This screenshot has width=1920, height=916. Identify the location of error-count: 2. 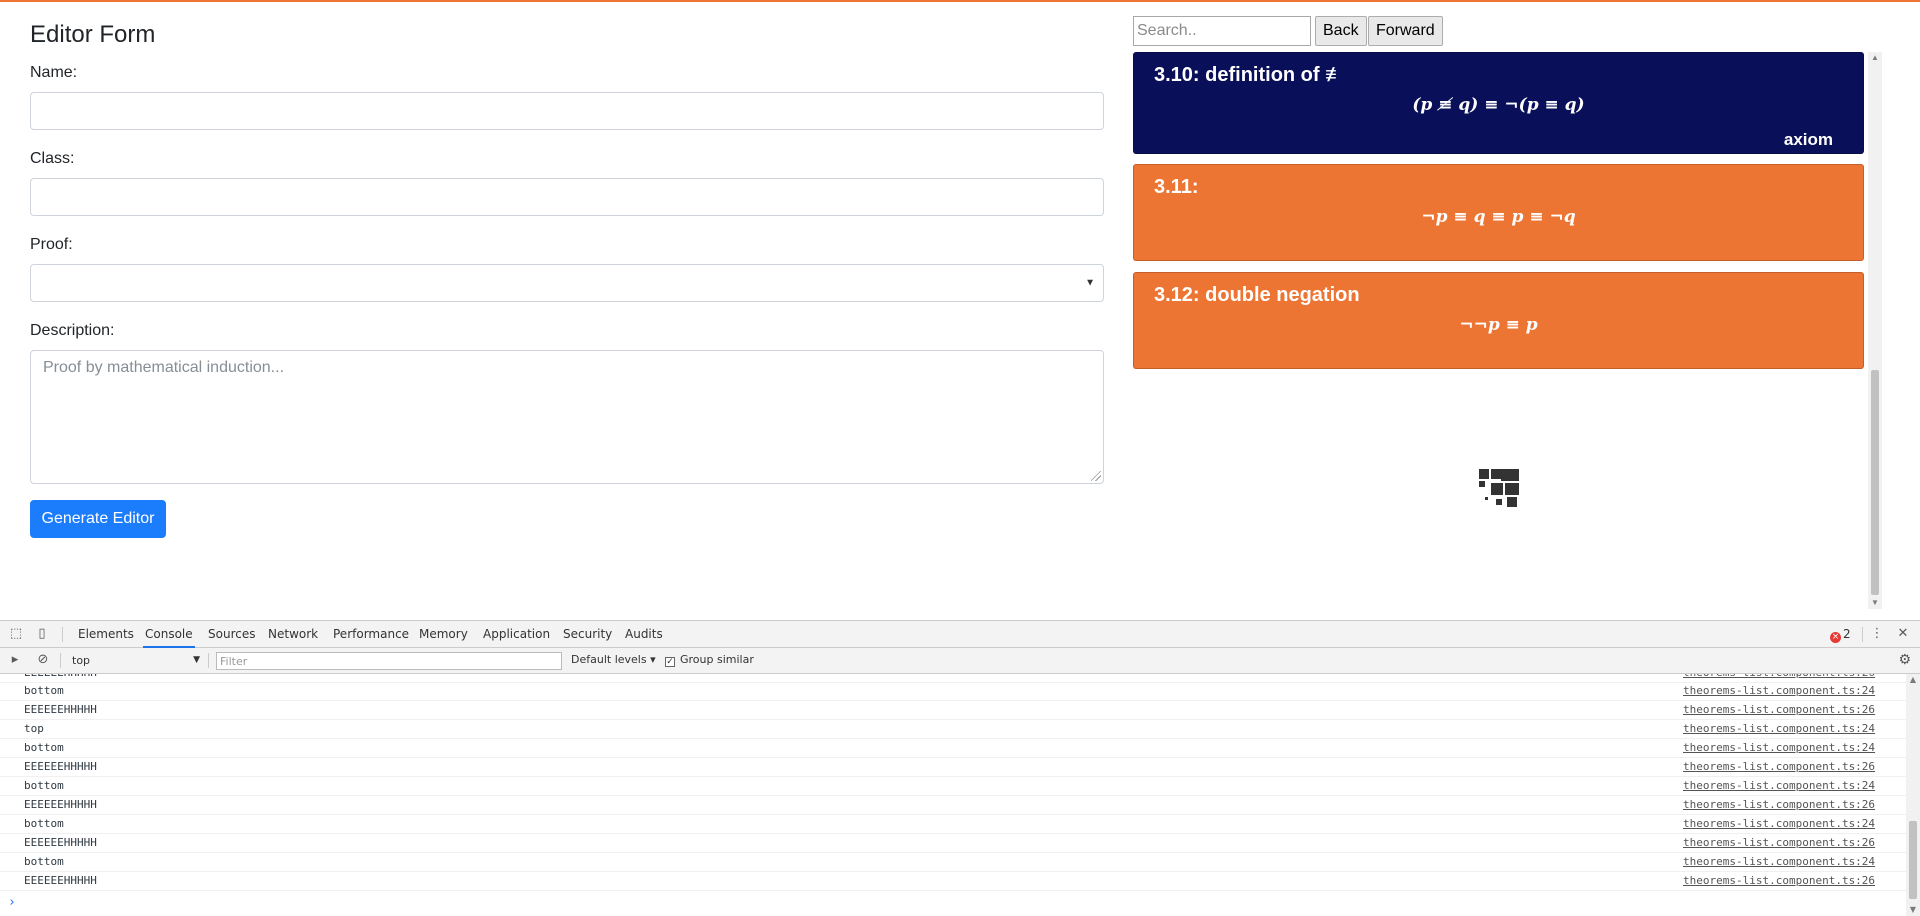
(1847, 634).